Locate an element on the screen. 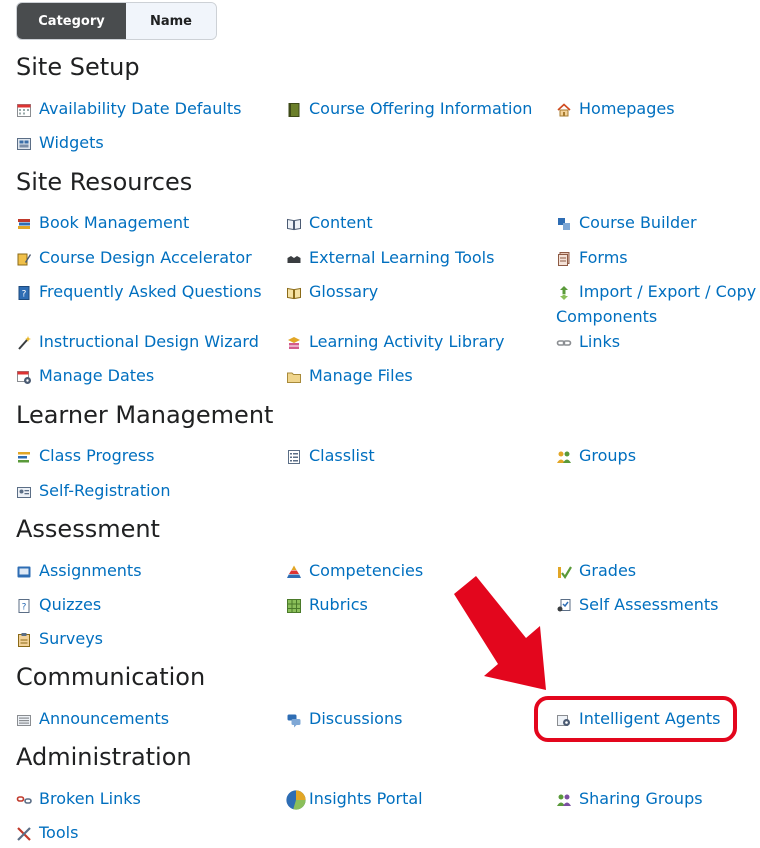 This screenshot has height=848, width=760. view-toggle: Category Name is located at coordinates (116, 21).